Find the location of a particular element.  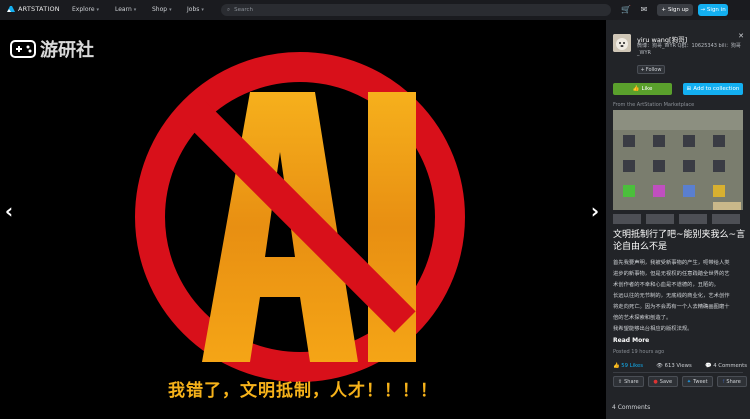

tweet-button: ✦ Tweet is located at coordinates (697, 381).